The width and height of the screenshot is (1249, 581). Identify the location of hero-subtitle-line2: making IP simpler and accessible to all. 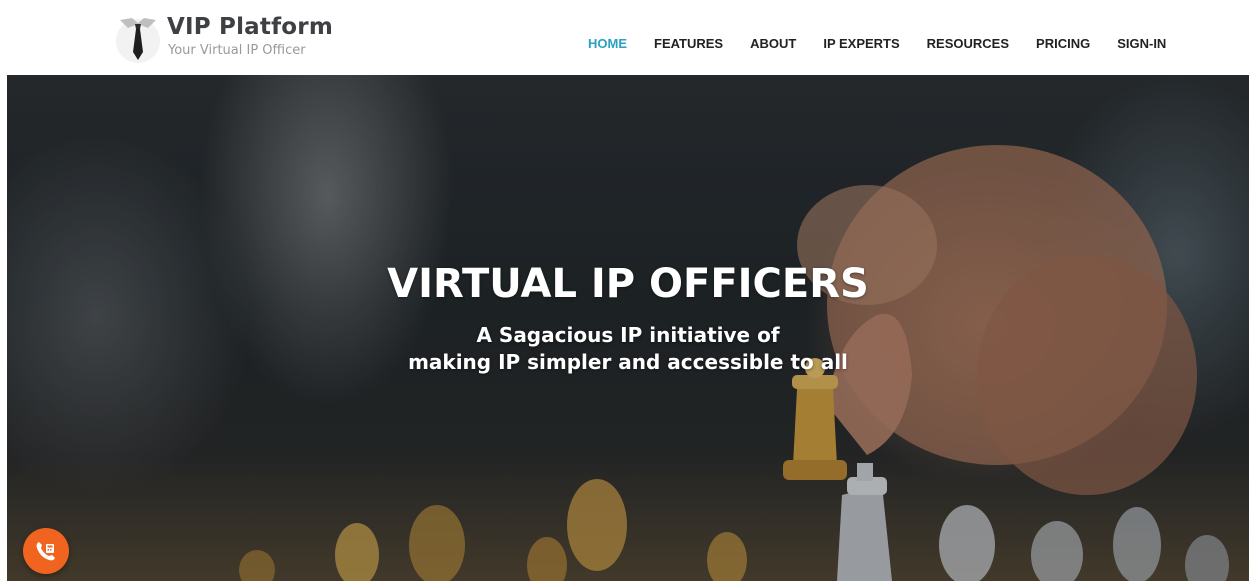
(628, 362).